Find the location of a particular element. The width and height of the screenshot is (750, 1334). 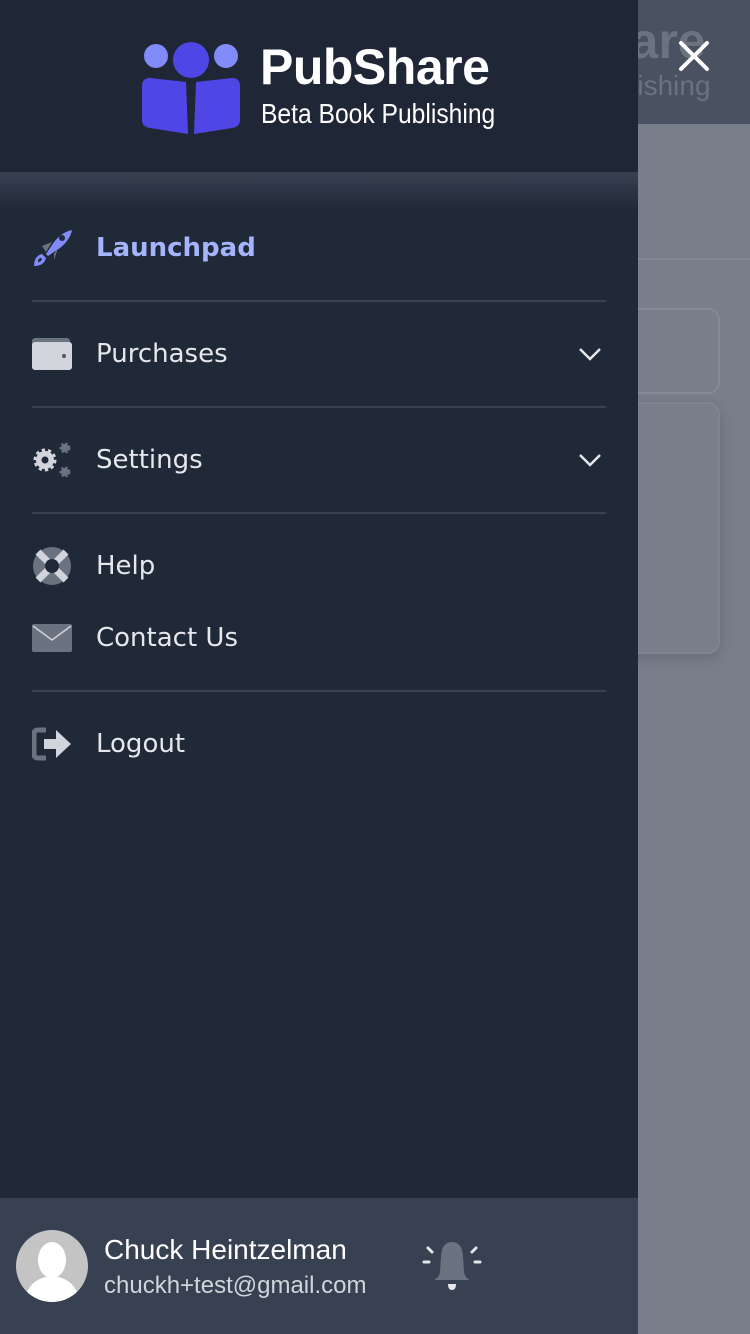

life-ring-icon is located at coordinates (52, 566).